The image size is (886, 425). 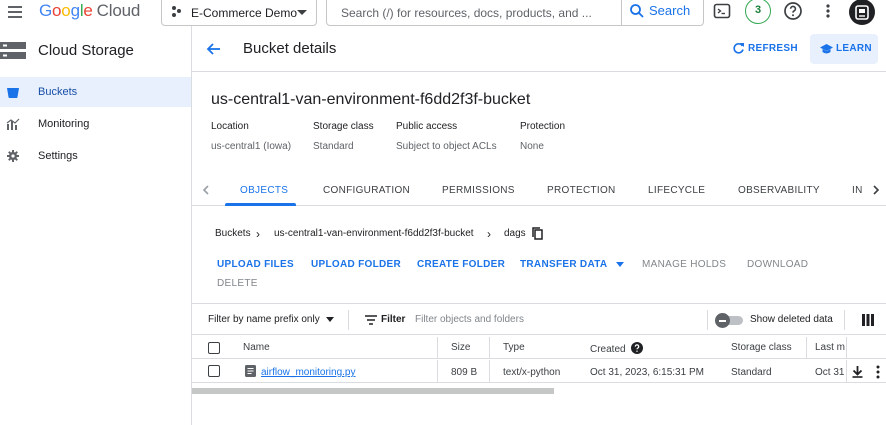 What do you see at coordinates (446, 146) in the screenshot?
I see `meta-value: Subject to object ACLs` at bounding box center [446, 146].